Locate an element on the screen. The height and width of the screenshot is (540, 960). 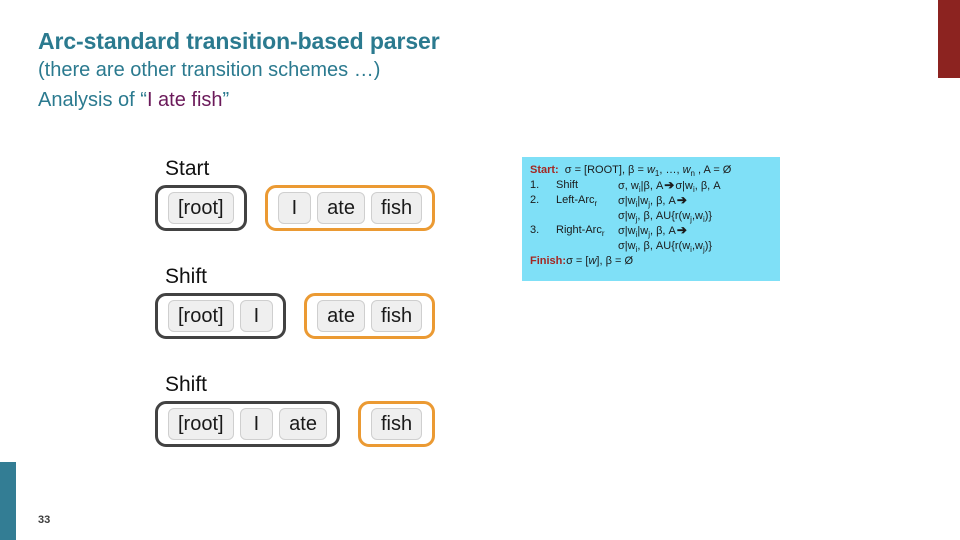
analysis-suffix: ” is located at coordinates (226, 99).